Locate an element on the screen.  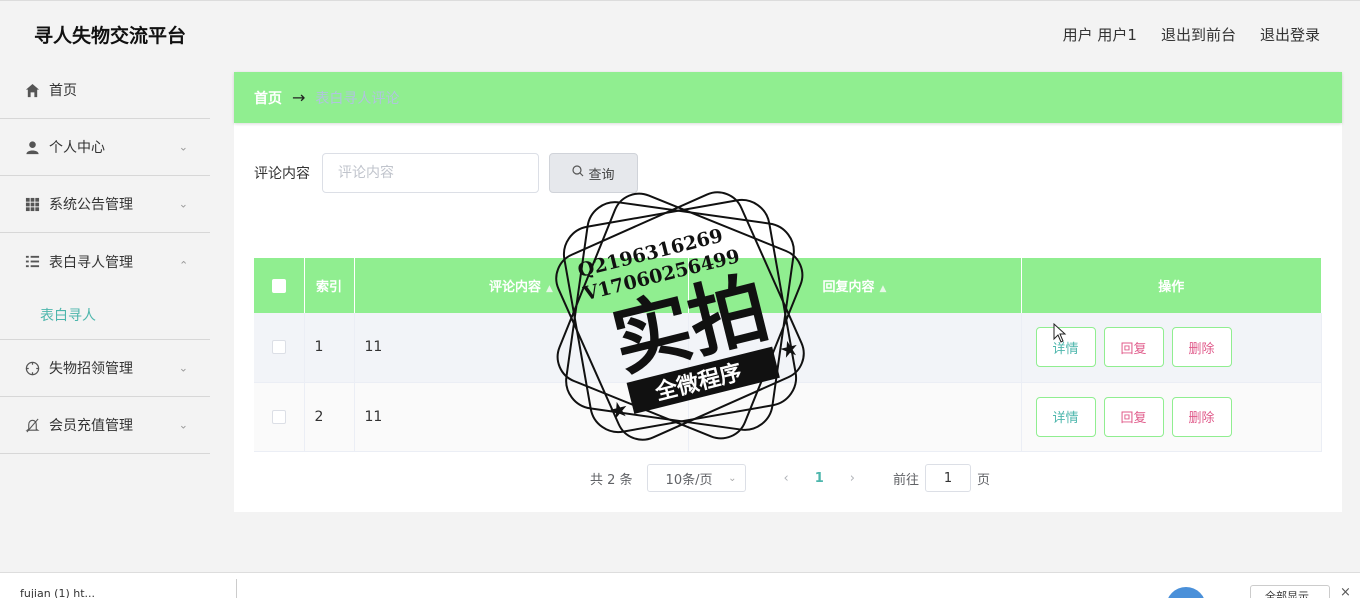
page-size-select: 10条/页 ⌄ is located at coordinates (696, 478).